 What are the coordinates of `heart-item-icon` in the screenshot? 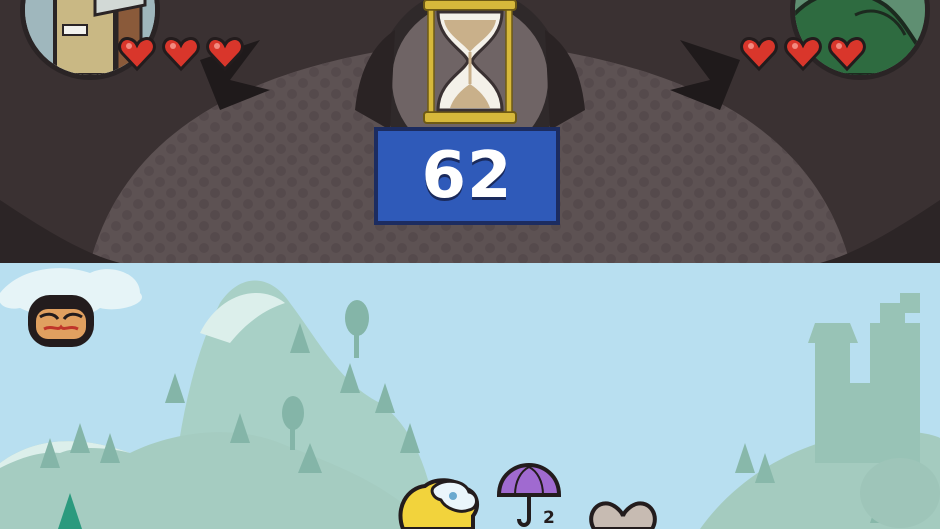 It's located at (623, 515).